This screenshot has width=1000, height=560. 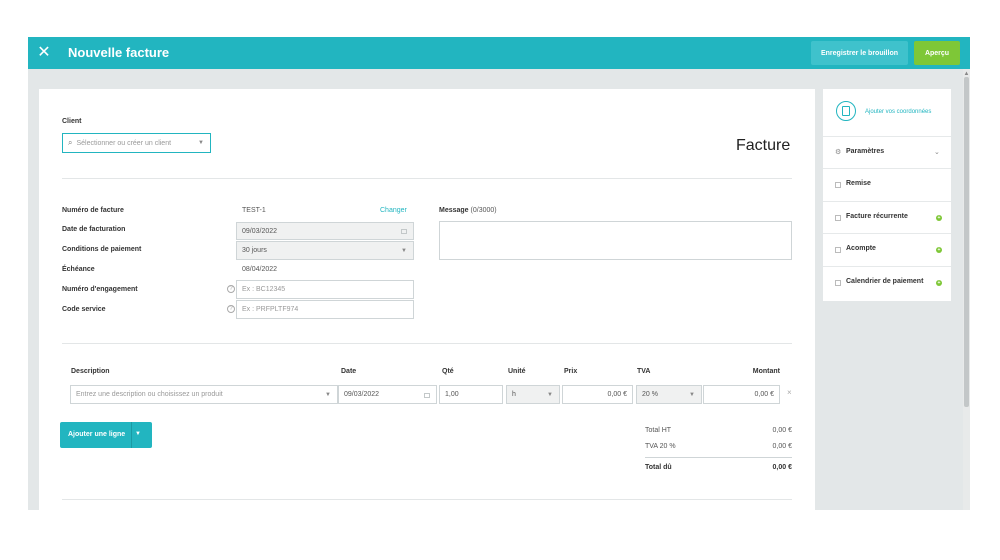 What do you see at coordinates (44, 53) in the screenshot?
I see `close-icon: ✕` at bounding box center [44, 53].